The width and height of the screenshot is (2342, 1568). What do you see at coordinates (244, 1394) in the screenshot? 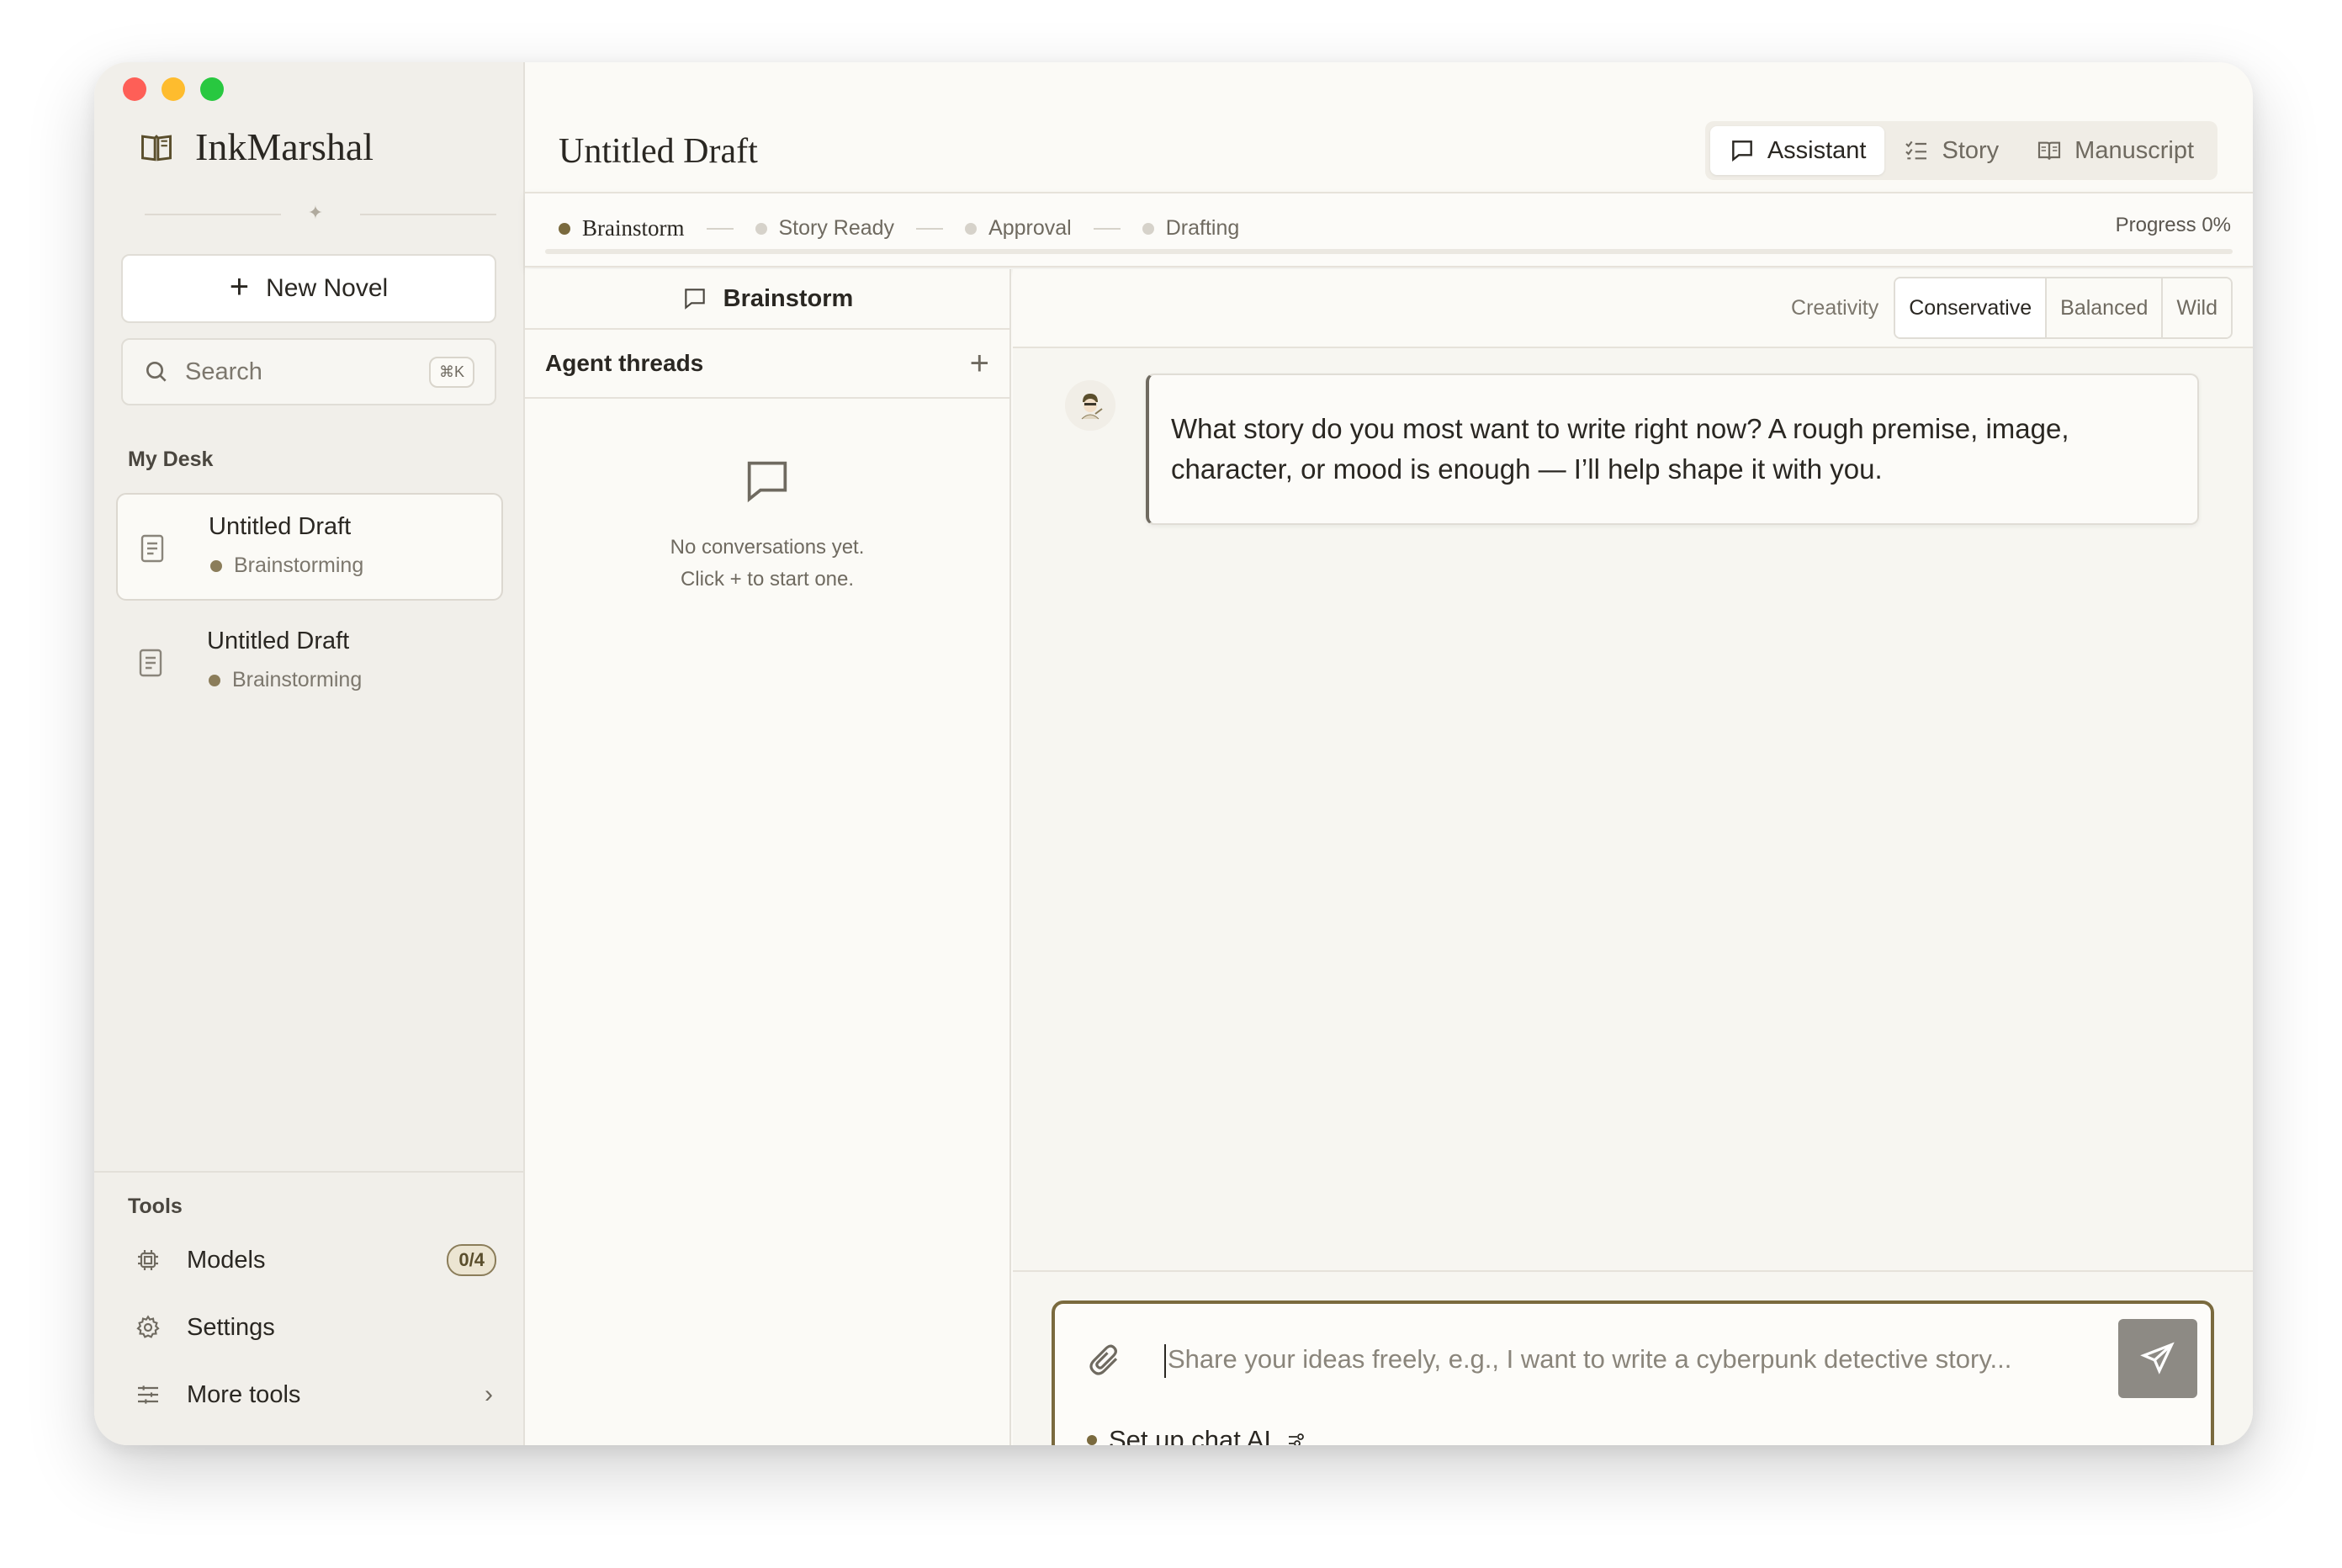
I see `more-tools-label: More tools` at bounding box center [244, 1394].